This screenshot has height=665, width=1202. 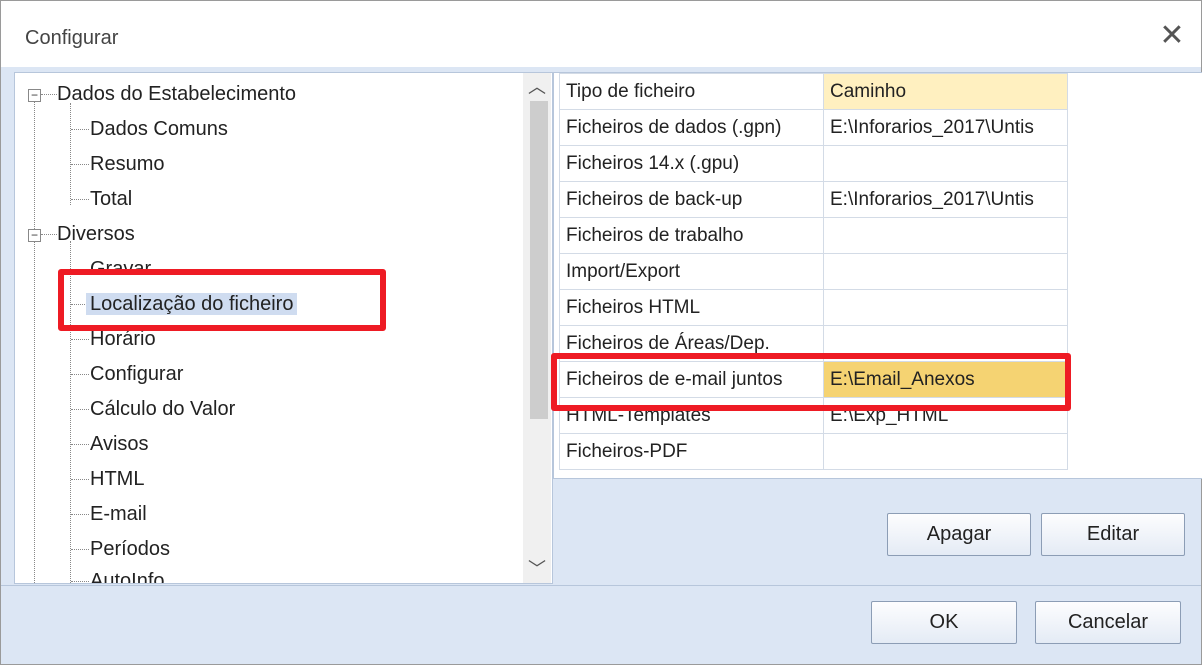 What do you see at coordinates (118, 514) in the screenshot?
I see `tree-item-email: E-mail` at bounding box center [118, 514].